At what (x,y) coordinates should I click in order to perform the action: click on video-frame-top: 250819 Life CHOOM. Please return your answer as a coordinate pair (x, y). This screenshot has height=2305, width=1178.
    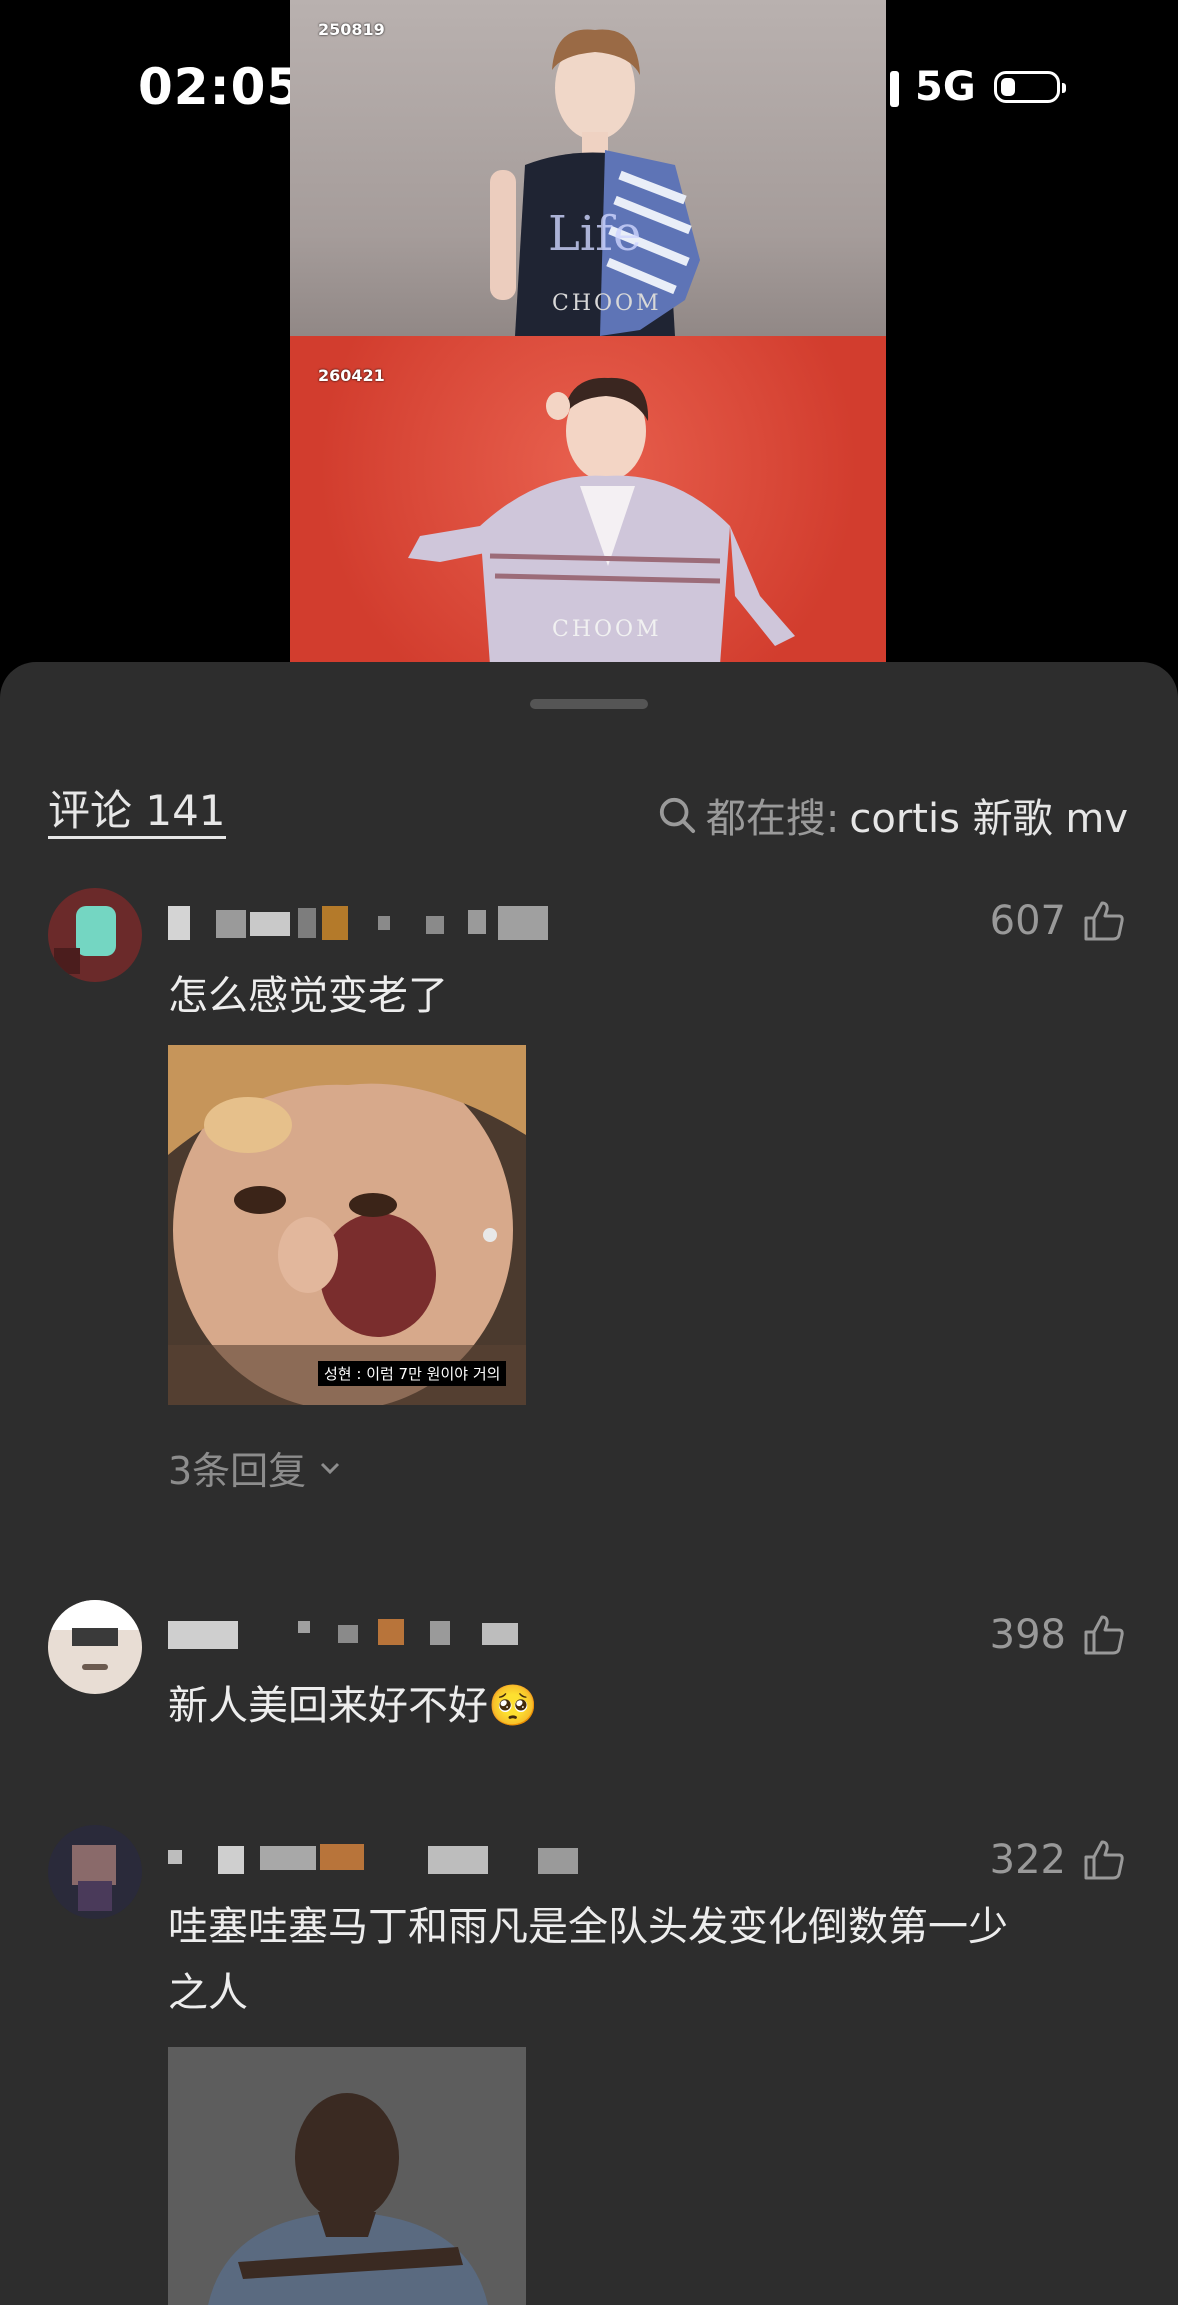
    Looking at the image, I should click on (588, 168).